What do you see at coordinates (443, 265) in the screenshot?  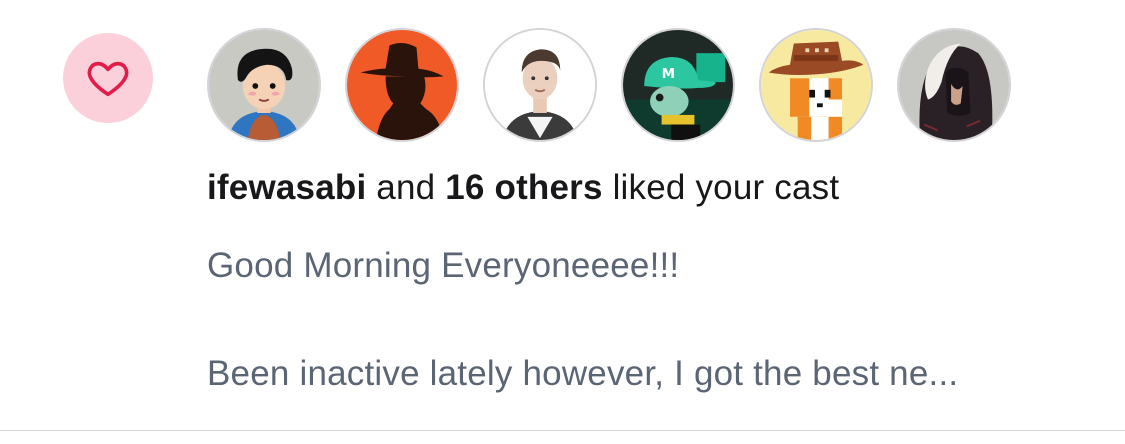 I see `cast-preview-line-1: Good Morning Everyoneeee!!!` at bounding box center [443, 265].